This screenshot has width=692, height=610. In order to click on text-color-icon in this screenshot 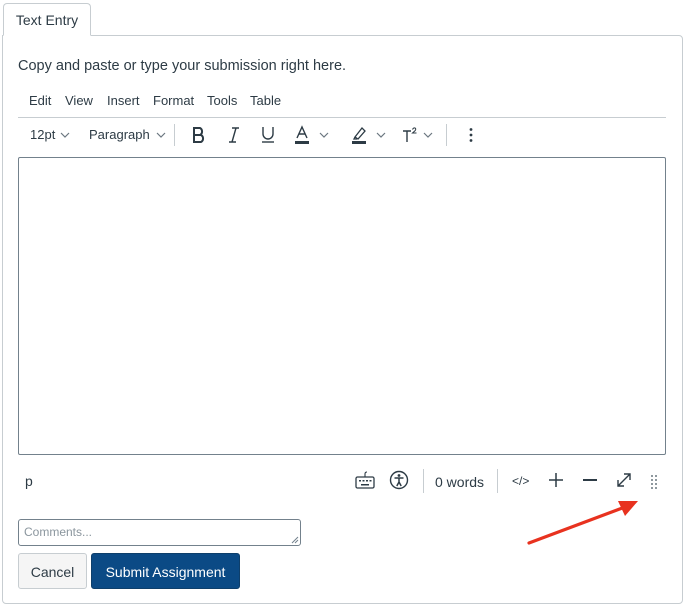, I will do `click(302, 135)`.